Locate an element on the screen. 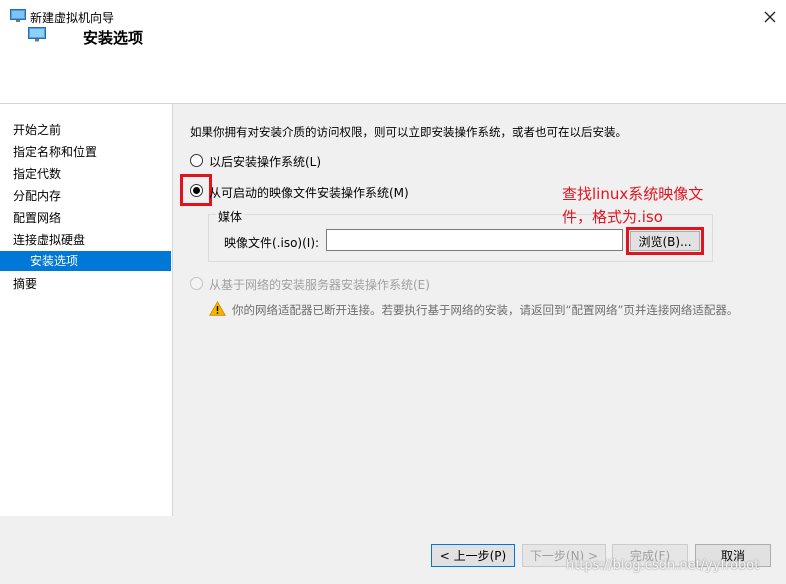  window-title: 新建虚拟机向导 is located at coordinates (72, 18).